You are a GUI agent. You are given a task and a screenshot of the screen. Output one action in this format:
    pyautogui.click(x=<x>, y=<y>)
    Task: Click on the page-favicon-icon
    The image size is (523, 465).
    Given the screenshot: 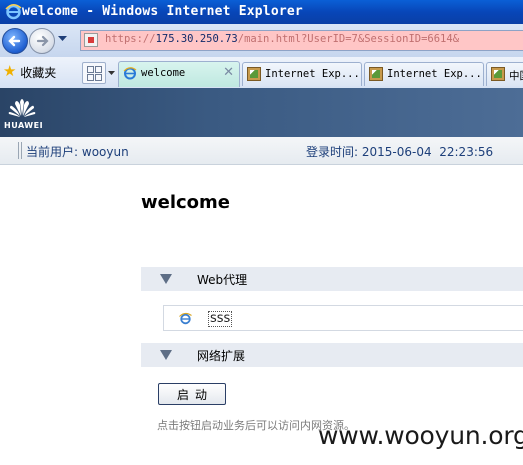 What is the action you would take?
    pyautogui.click(x=91, y=40)
    